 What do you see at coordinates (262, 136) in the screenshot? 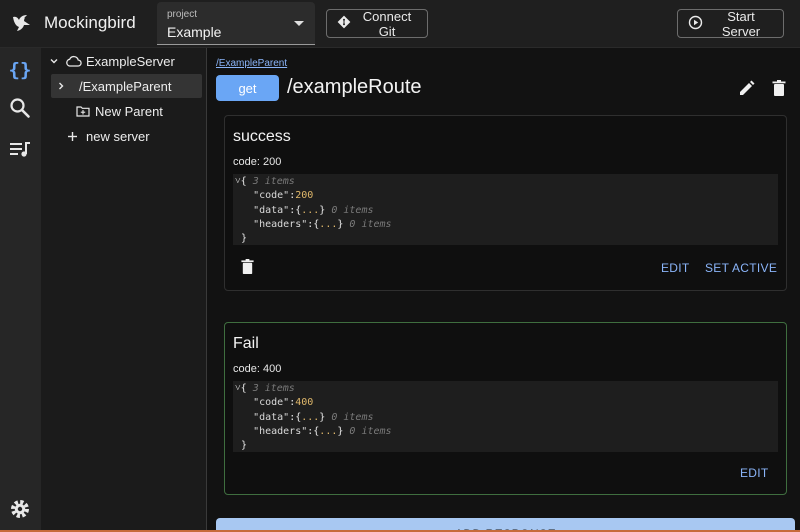
I see `response-name: success` at bounding box center [262, 136].